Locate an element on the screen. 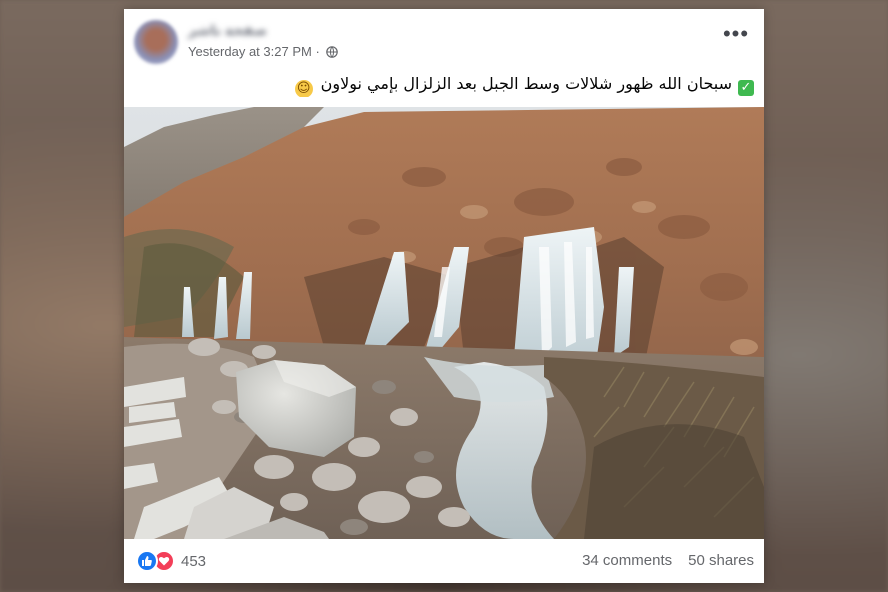 This screenshot has height=592, width=888. post-footer: 453 34 comments 50 shares is located at coordinates (444, 561).